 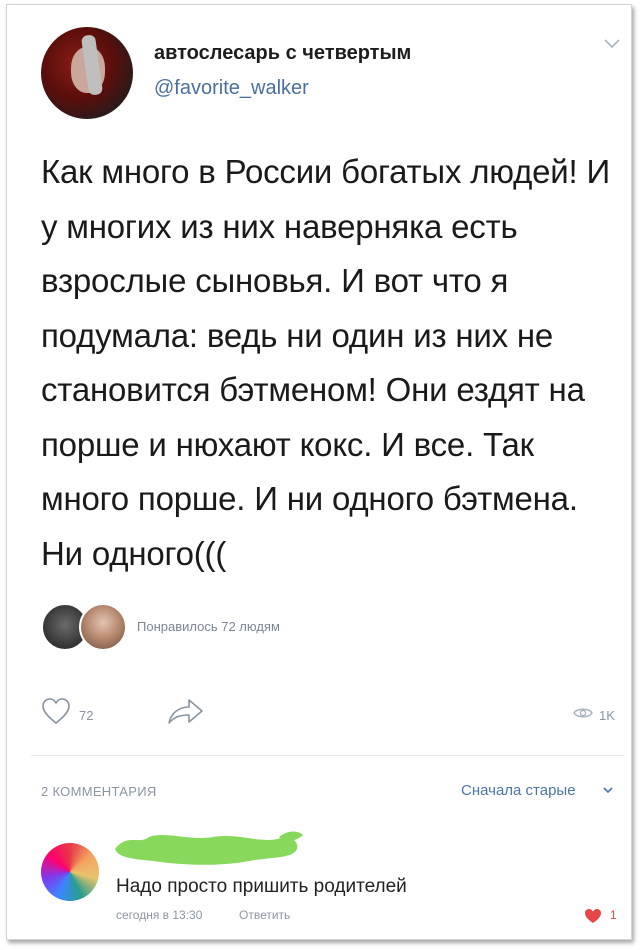 I want to click on share-icon, so click(x=185, y=711).